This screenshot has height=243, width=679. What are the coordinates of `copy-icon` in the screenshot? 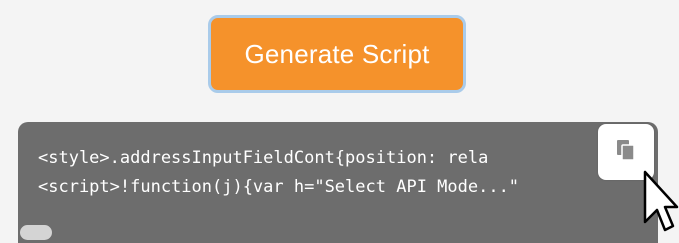 It's located at (626, 152).